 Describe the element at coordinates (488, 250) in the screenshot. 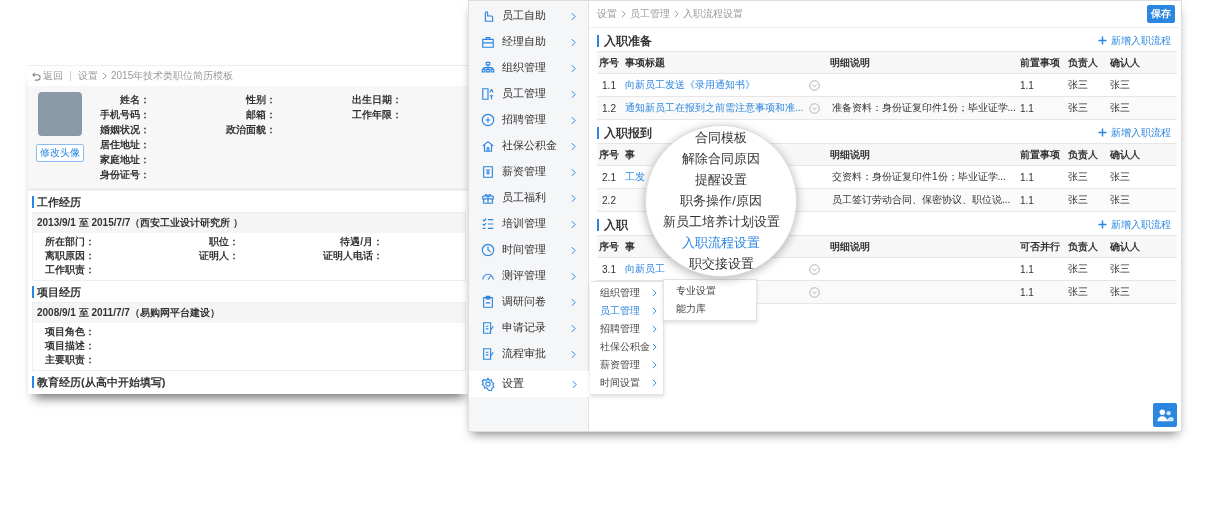

I see `clock-icon` at that location.